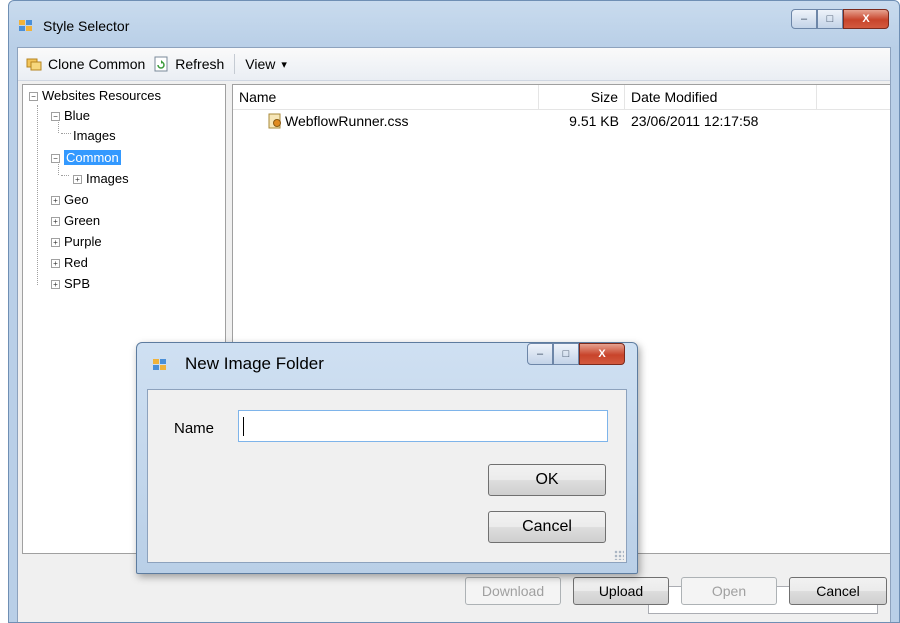 This screenshot has width=900, height=623. What do you see at coordinates (200, 64) in the screenshot?
I see `refresh-label: Refresh` at bounding box center [200, 64].